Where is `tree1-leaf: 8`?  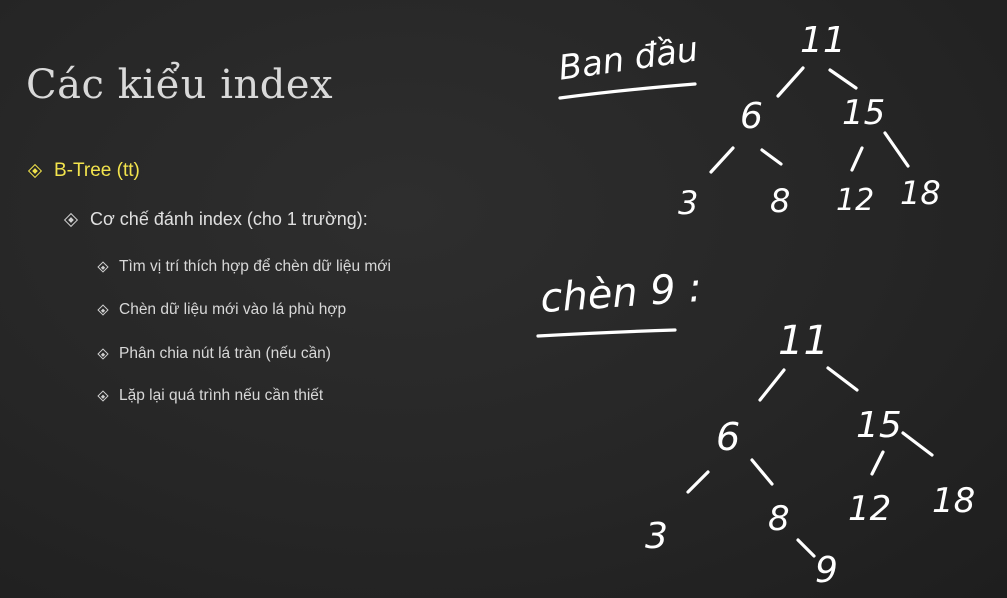
tree1-leaf: 8 is located at coordinates (780, 201).